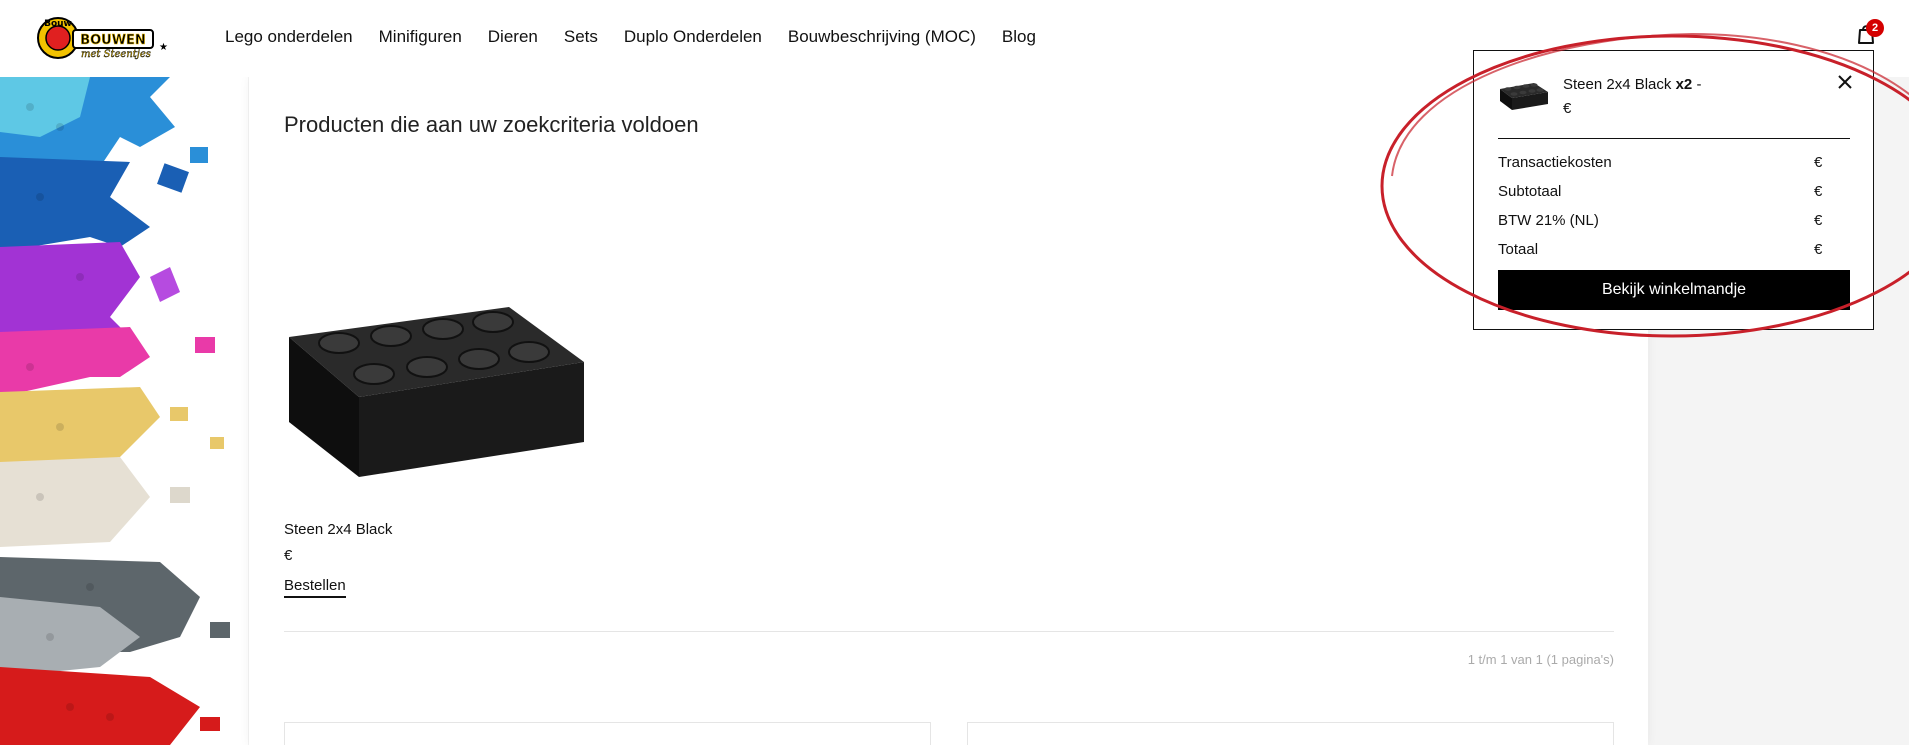 The height and width of the screenshot is (745, 1909). I want to click on product-image-black-2x4-brick, so click(439, 357).